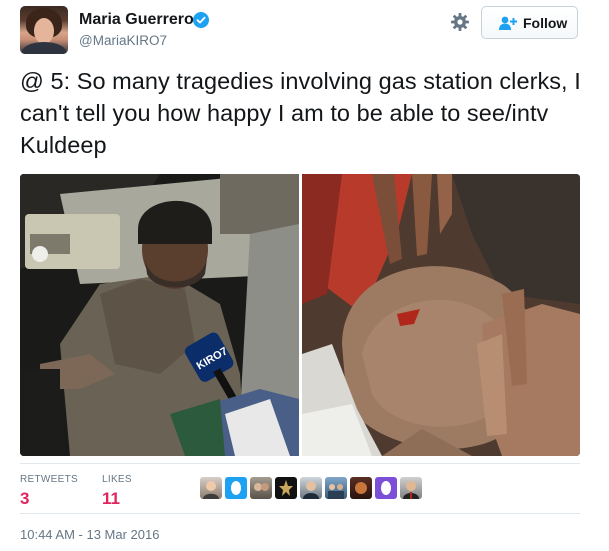  What do you see at coordinates (24, 499) in the screenshot?
I see `retweets-count: 3` at bounding box center [24, 499].